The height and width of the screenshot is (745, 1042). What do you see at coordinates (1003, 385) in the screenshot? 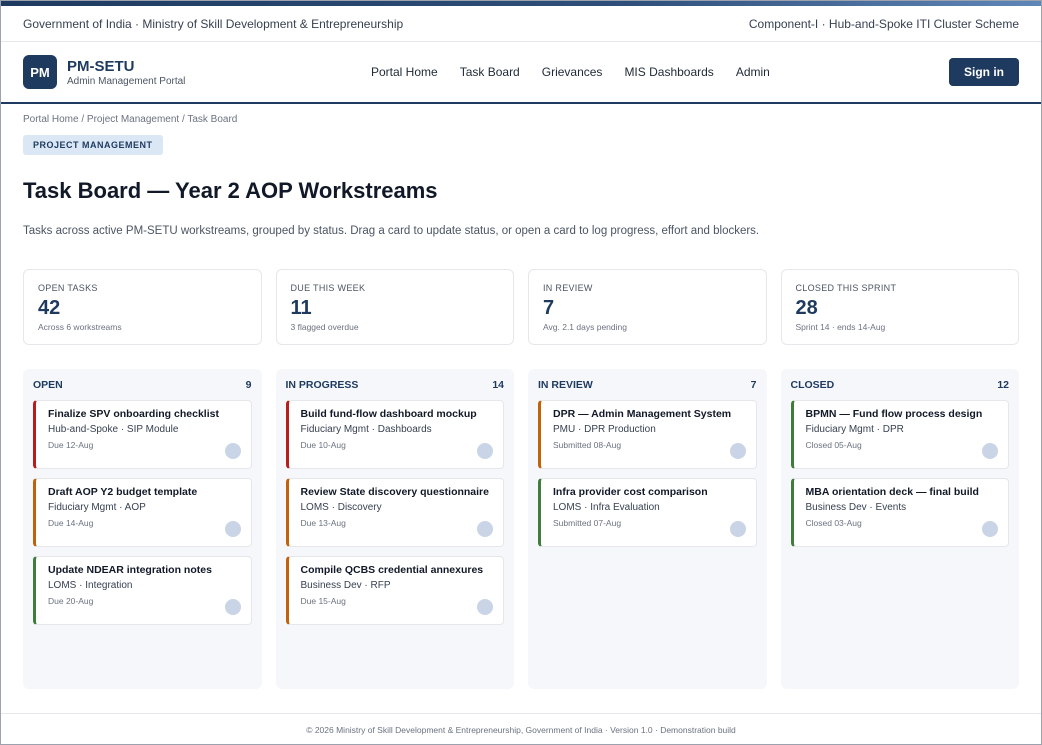
I see `column-count: 12` at bounding box center [1003, 385].